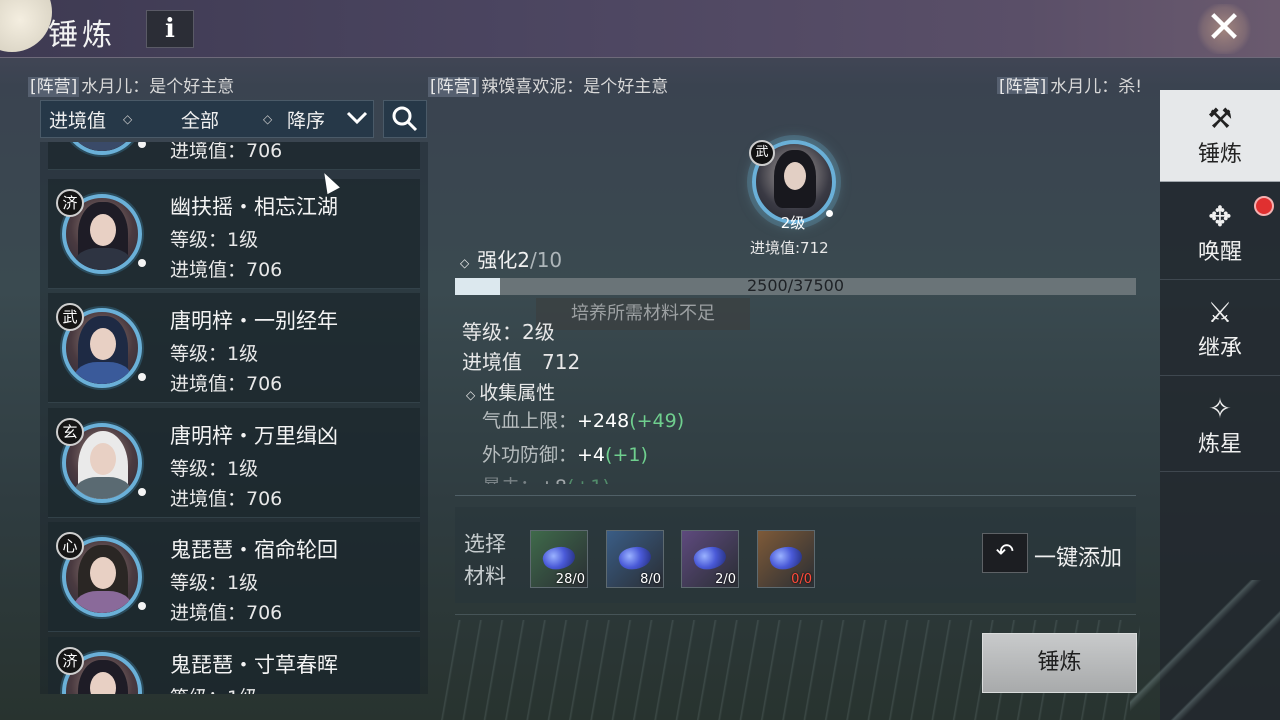  I want to click on list-item: 济 鬼琵琶・寸草春晖 等级：1级, so click(234, 665).